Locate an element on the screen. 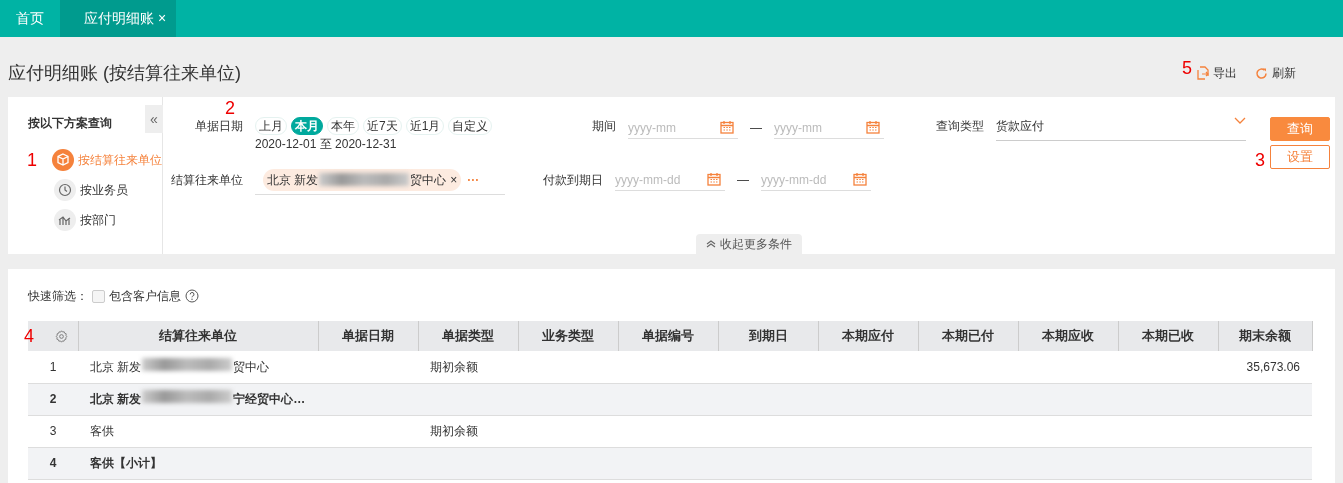 This screenshot has width=1343, height=483. checkbox is located at coordinates (98, 296).